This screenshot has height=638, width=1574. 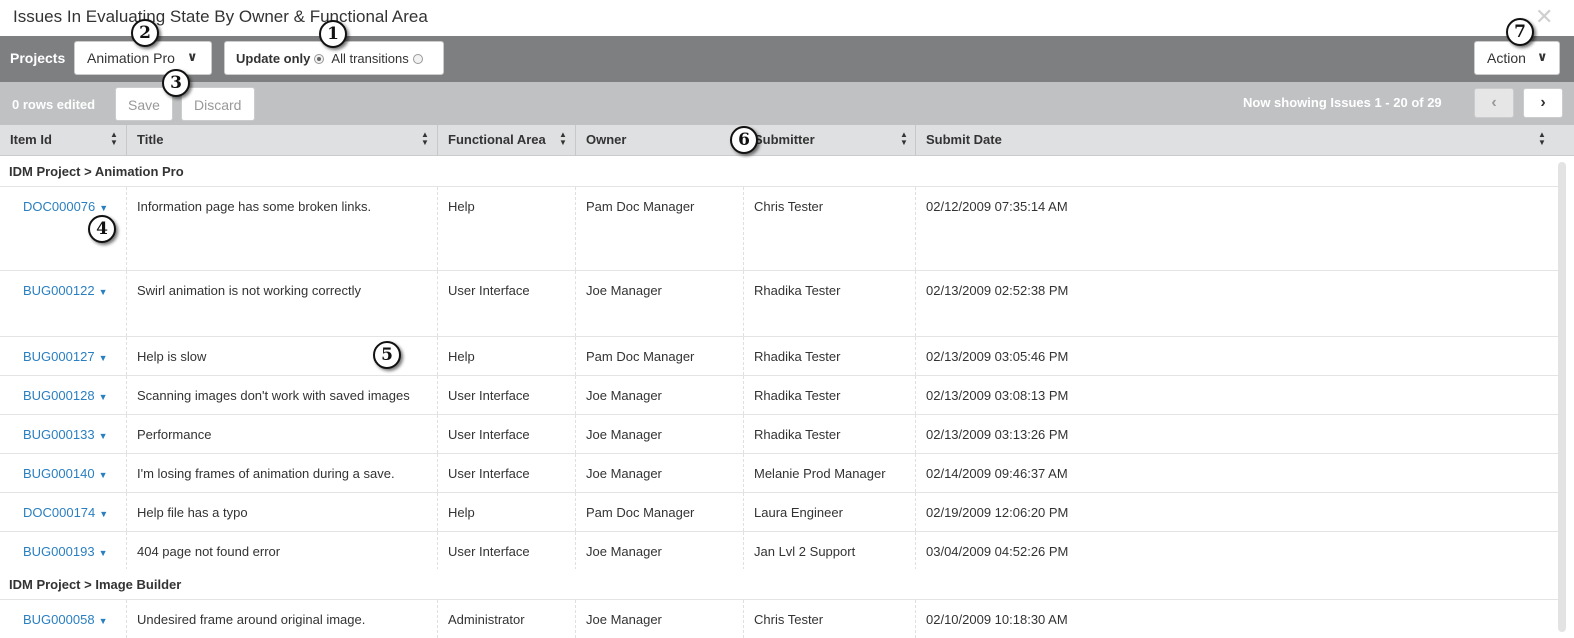 I want to click on submit-date-cell: 02/13/2009 03:13:26 PM, so click(x=1237, y=434).